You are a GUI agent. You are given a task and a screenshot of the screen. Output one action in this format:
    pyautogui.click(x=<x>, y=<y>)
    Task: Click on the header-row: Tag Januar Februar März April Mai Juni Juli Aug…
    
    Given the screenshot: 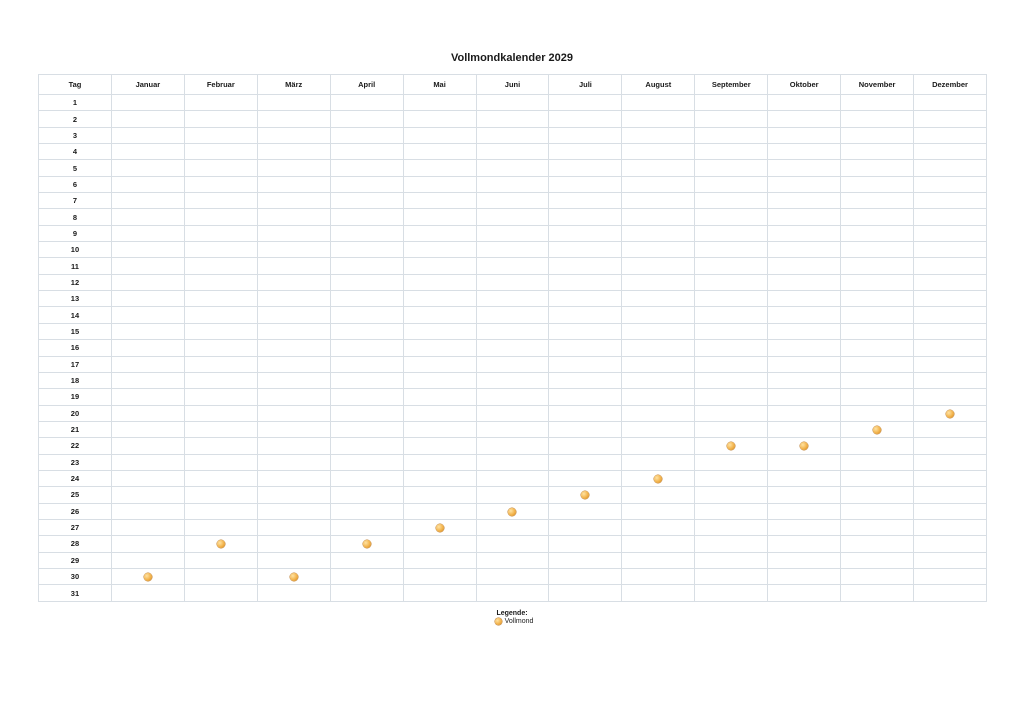 What is the action you would take?
    pyautogui.click(x=512, y=84)
    